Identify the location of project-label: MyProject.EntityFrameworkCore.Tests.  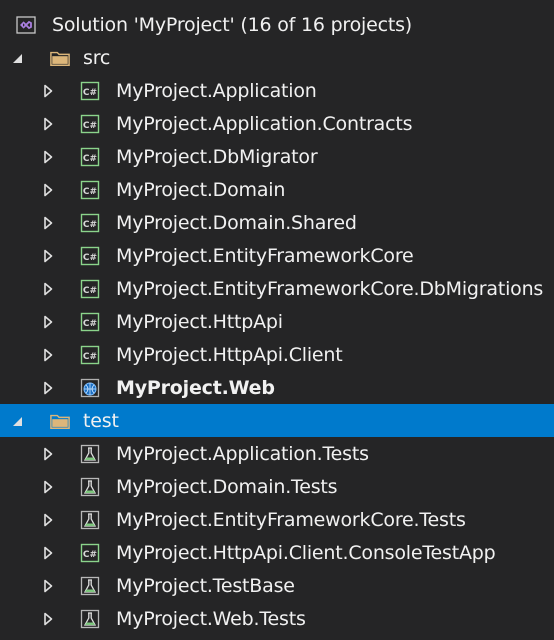
(291, 519).